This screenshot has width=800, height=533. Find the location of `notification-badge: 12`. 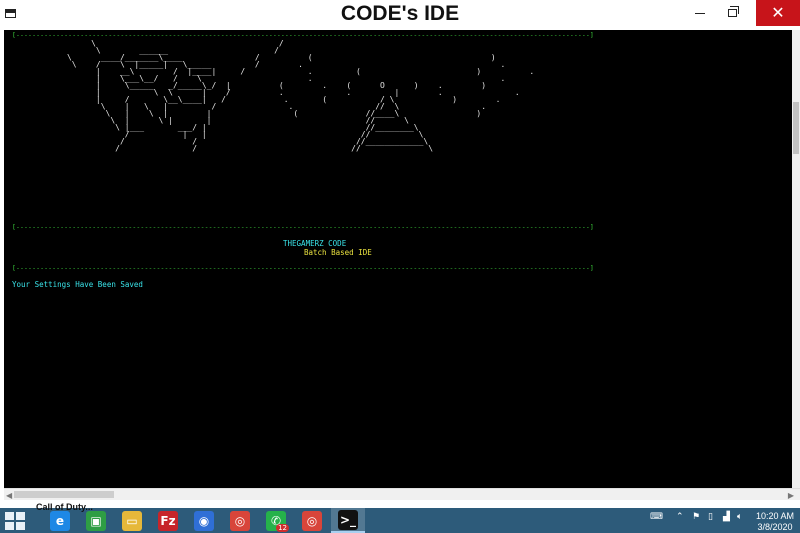

notification-badge: 12 is located at coordinates (282, 528).